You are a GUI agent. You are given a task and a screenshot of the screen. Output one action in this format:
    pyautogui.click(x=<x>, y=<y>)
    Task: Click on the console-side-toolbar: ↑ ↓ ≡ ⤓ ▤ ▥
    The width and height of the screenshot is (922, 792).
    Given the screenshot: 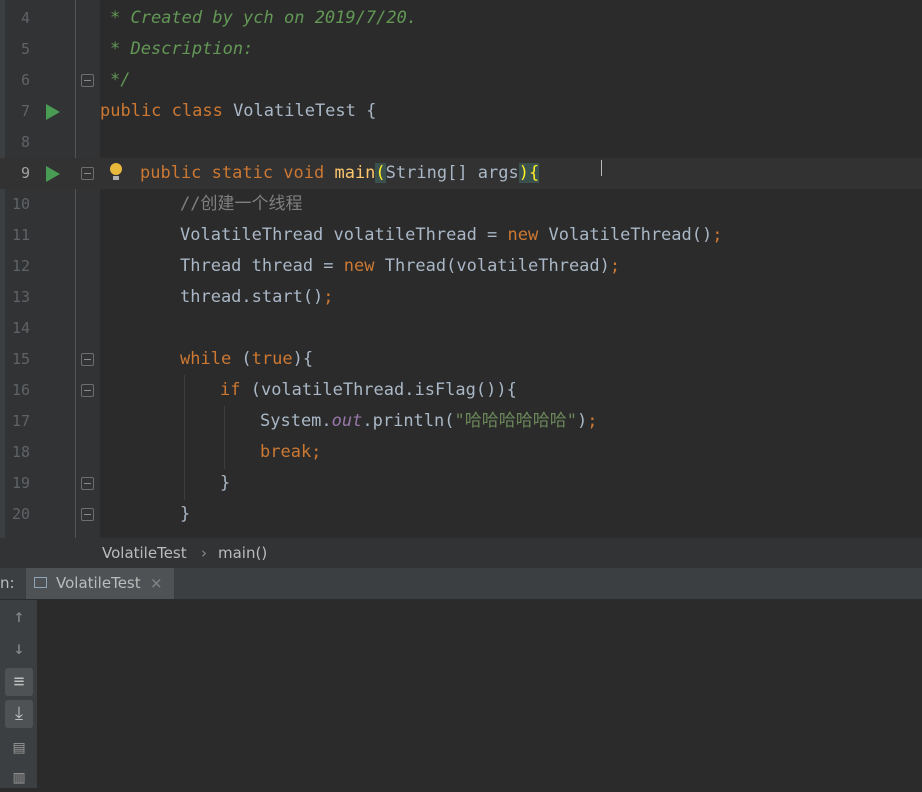 What is the action you would take?
    pyautogui.click(x=18, y=694)
    